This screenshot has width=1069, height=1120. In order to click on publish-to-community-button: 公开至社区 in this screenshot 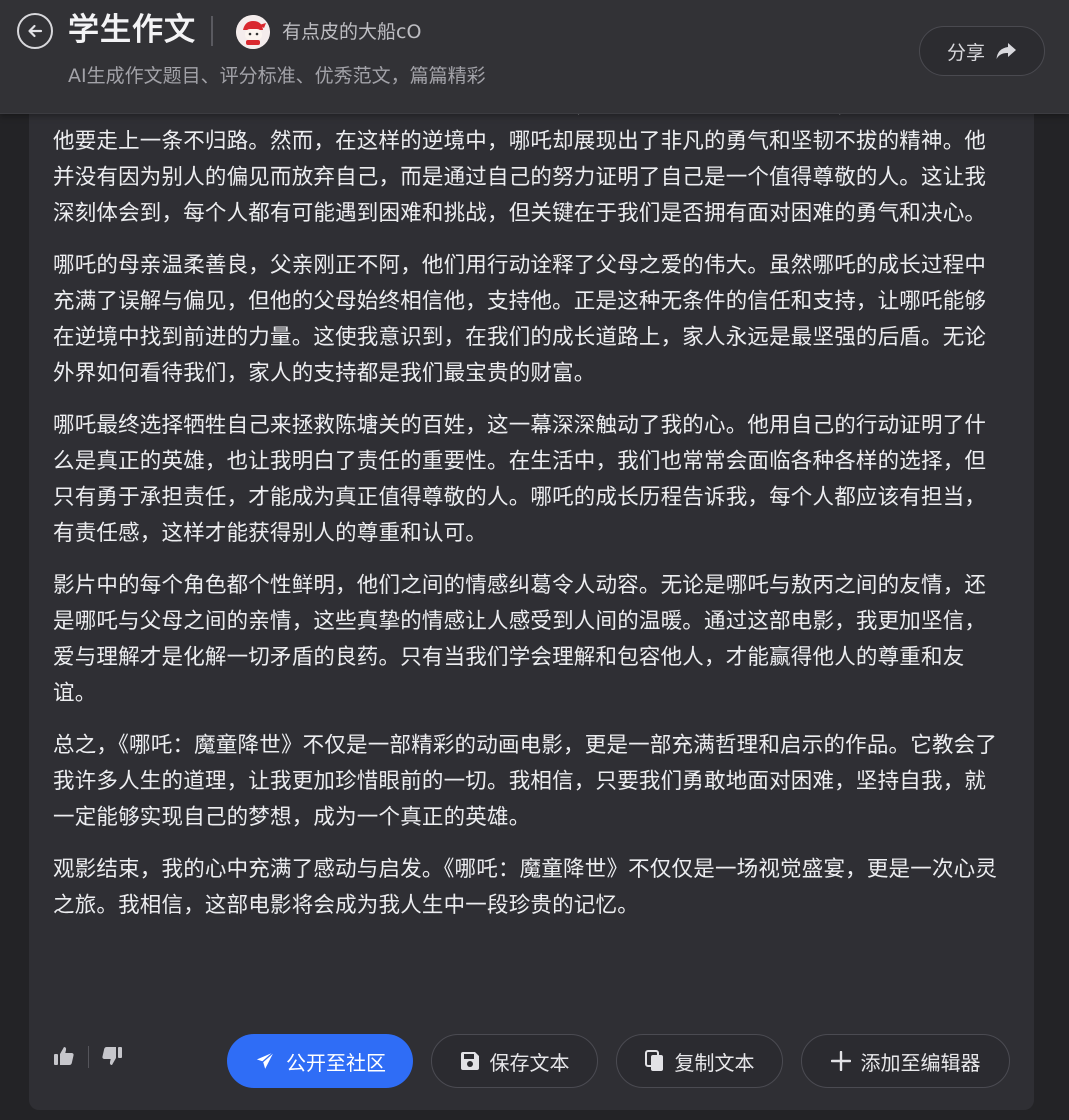, I will do `click(320, 1061)`.